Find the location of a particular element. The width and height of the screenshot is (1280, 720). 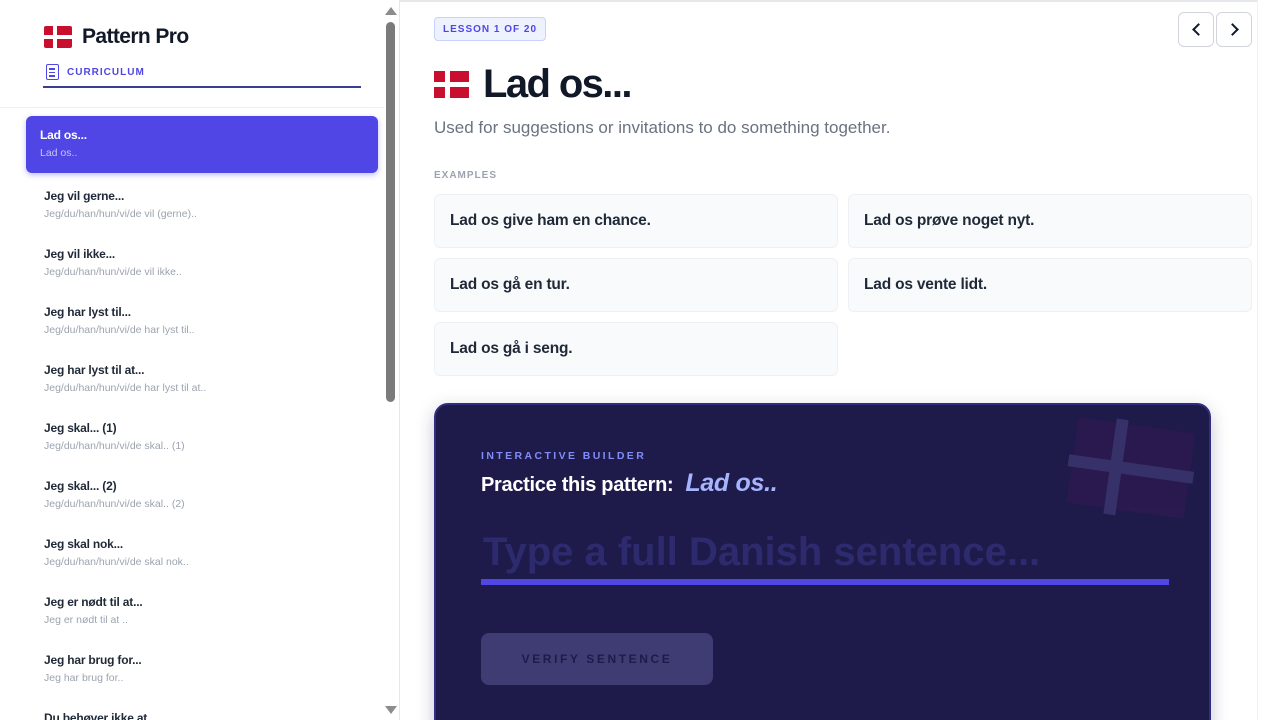

builder-heading: Practice this pattern: Lad os.. is located at coordinates (629, 484).